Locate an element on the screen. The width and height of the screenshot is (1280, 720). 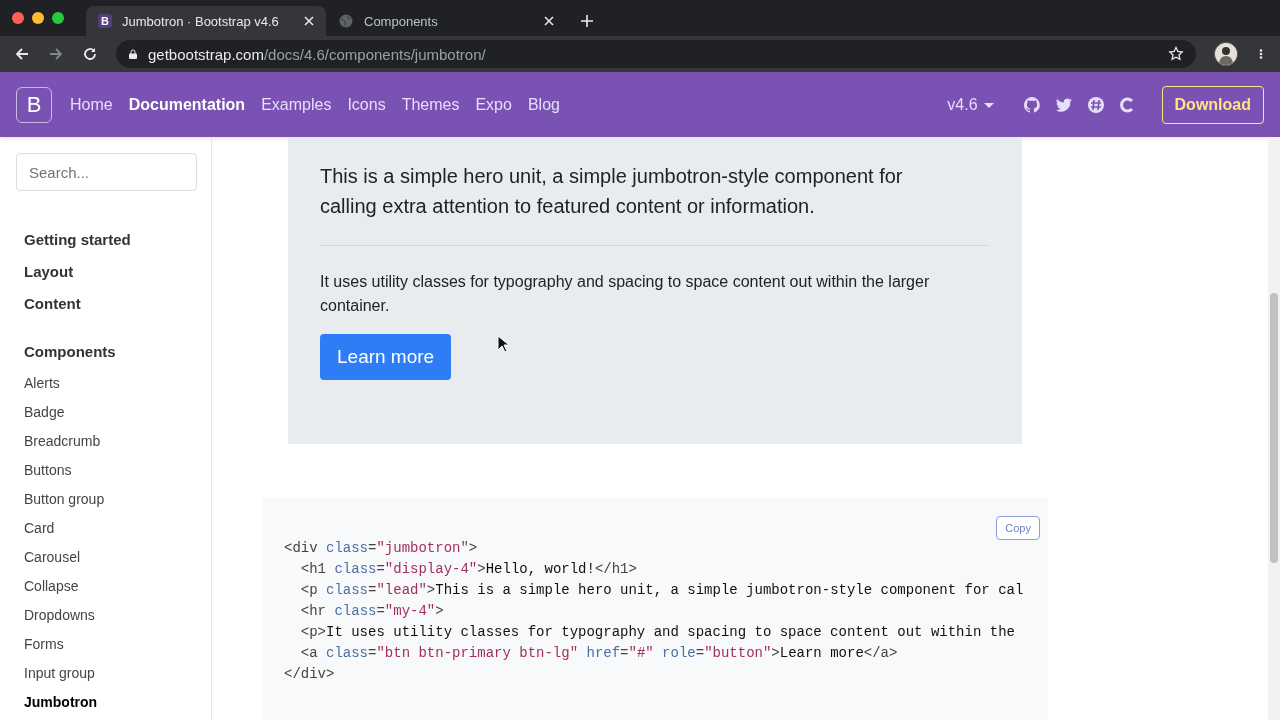
brand-logo: B is located at coordinates (34, 104).